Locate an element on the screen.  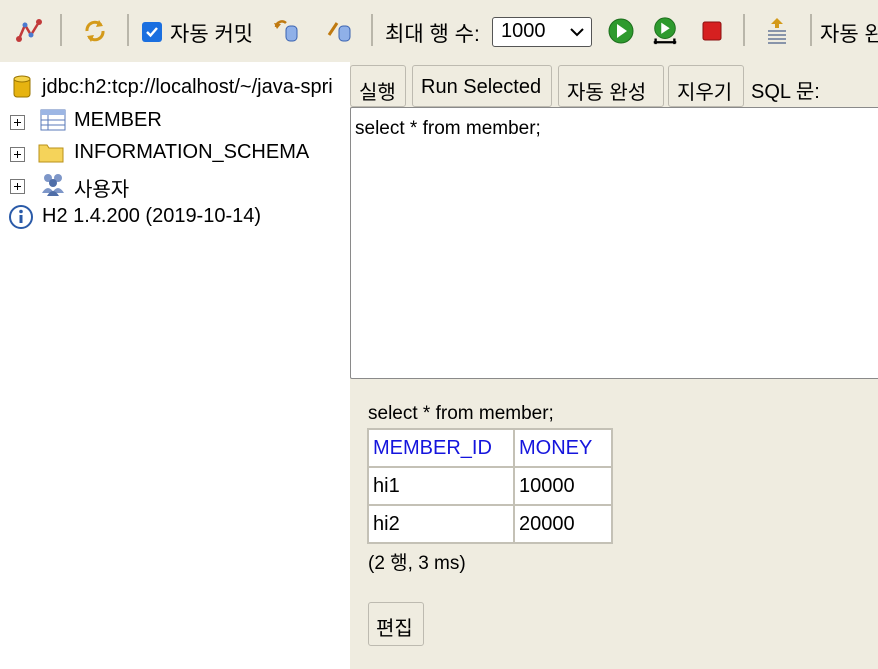
toolbar: 자동 커밋 최대 행 수: 1000 자동 완 is located at coordinates (439, 31).